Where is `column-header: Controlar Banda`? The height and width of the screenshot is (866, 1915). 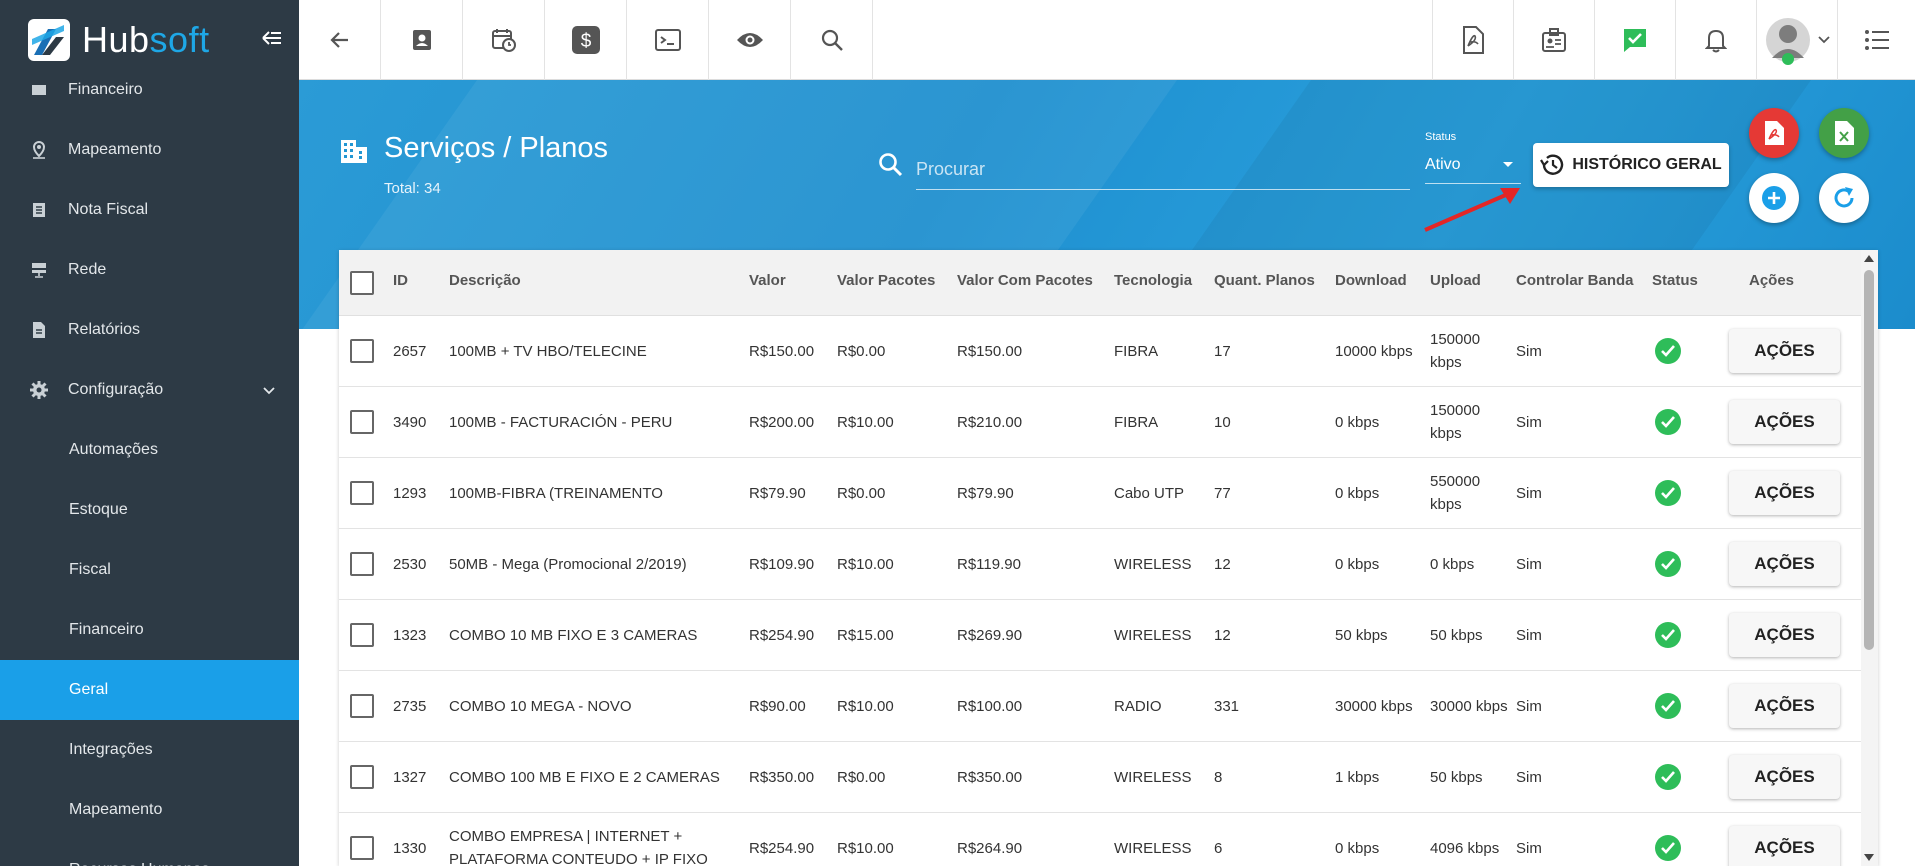 column-header: Controlar Banda is located at coordinates (1575, 280).